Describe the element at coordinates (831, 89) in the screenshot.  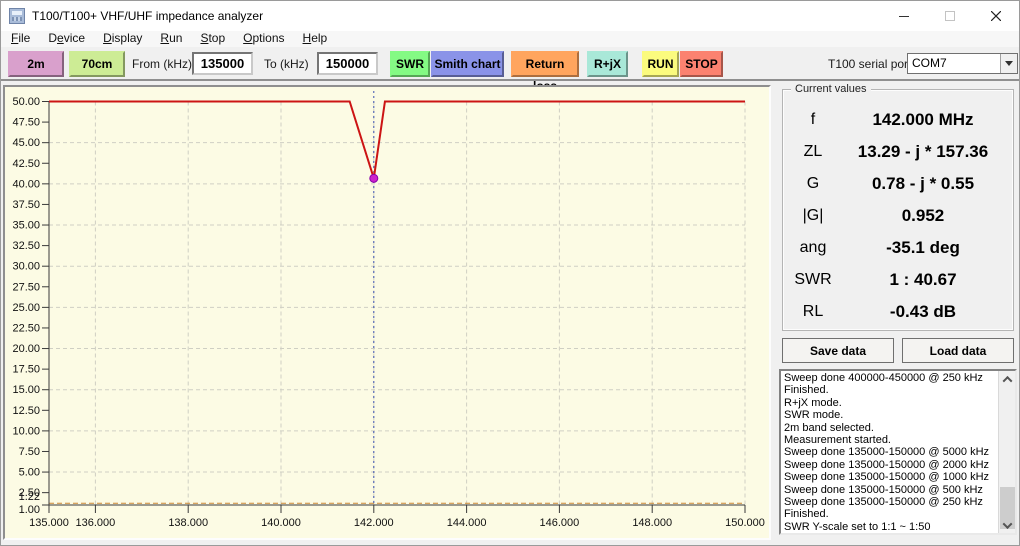
I see `current-values-title: Current values` at that location.